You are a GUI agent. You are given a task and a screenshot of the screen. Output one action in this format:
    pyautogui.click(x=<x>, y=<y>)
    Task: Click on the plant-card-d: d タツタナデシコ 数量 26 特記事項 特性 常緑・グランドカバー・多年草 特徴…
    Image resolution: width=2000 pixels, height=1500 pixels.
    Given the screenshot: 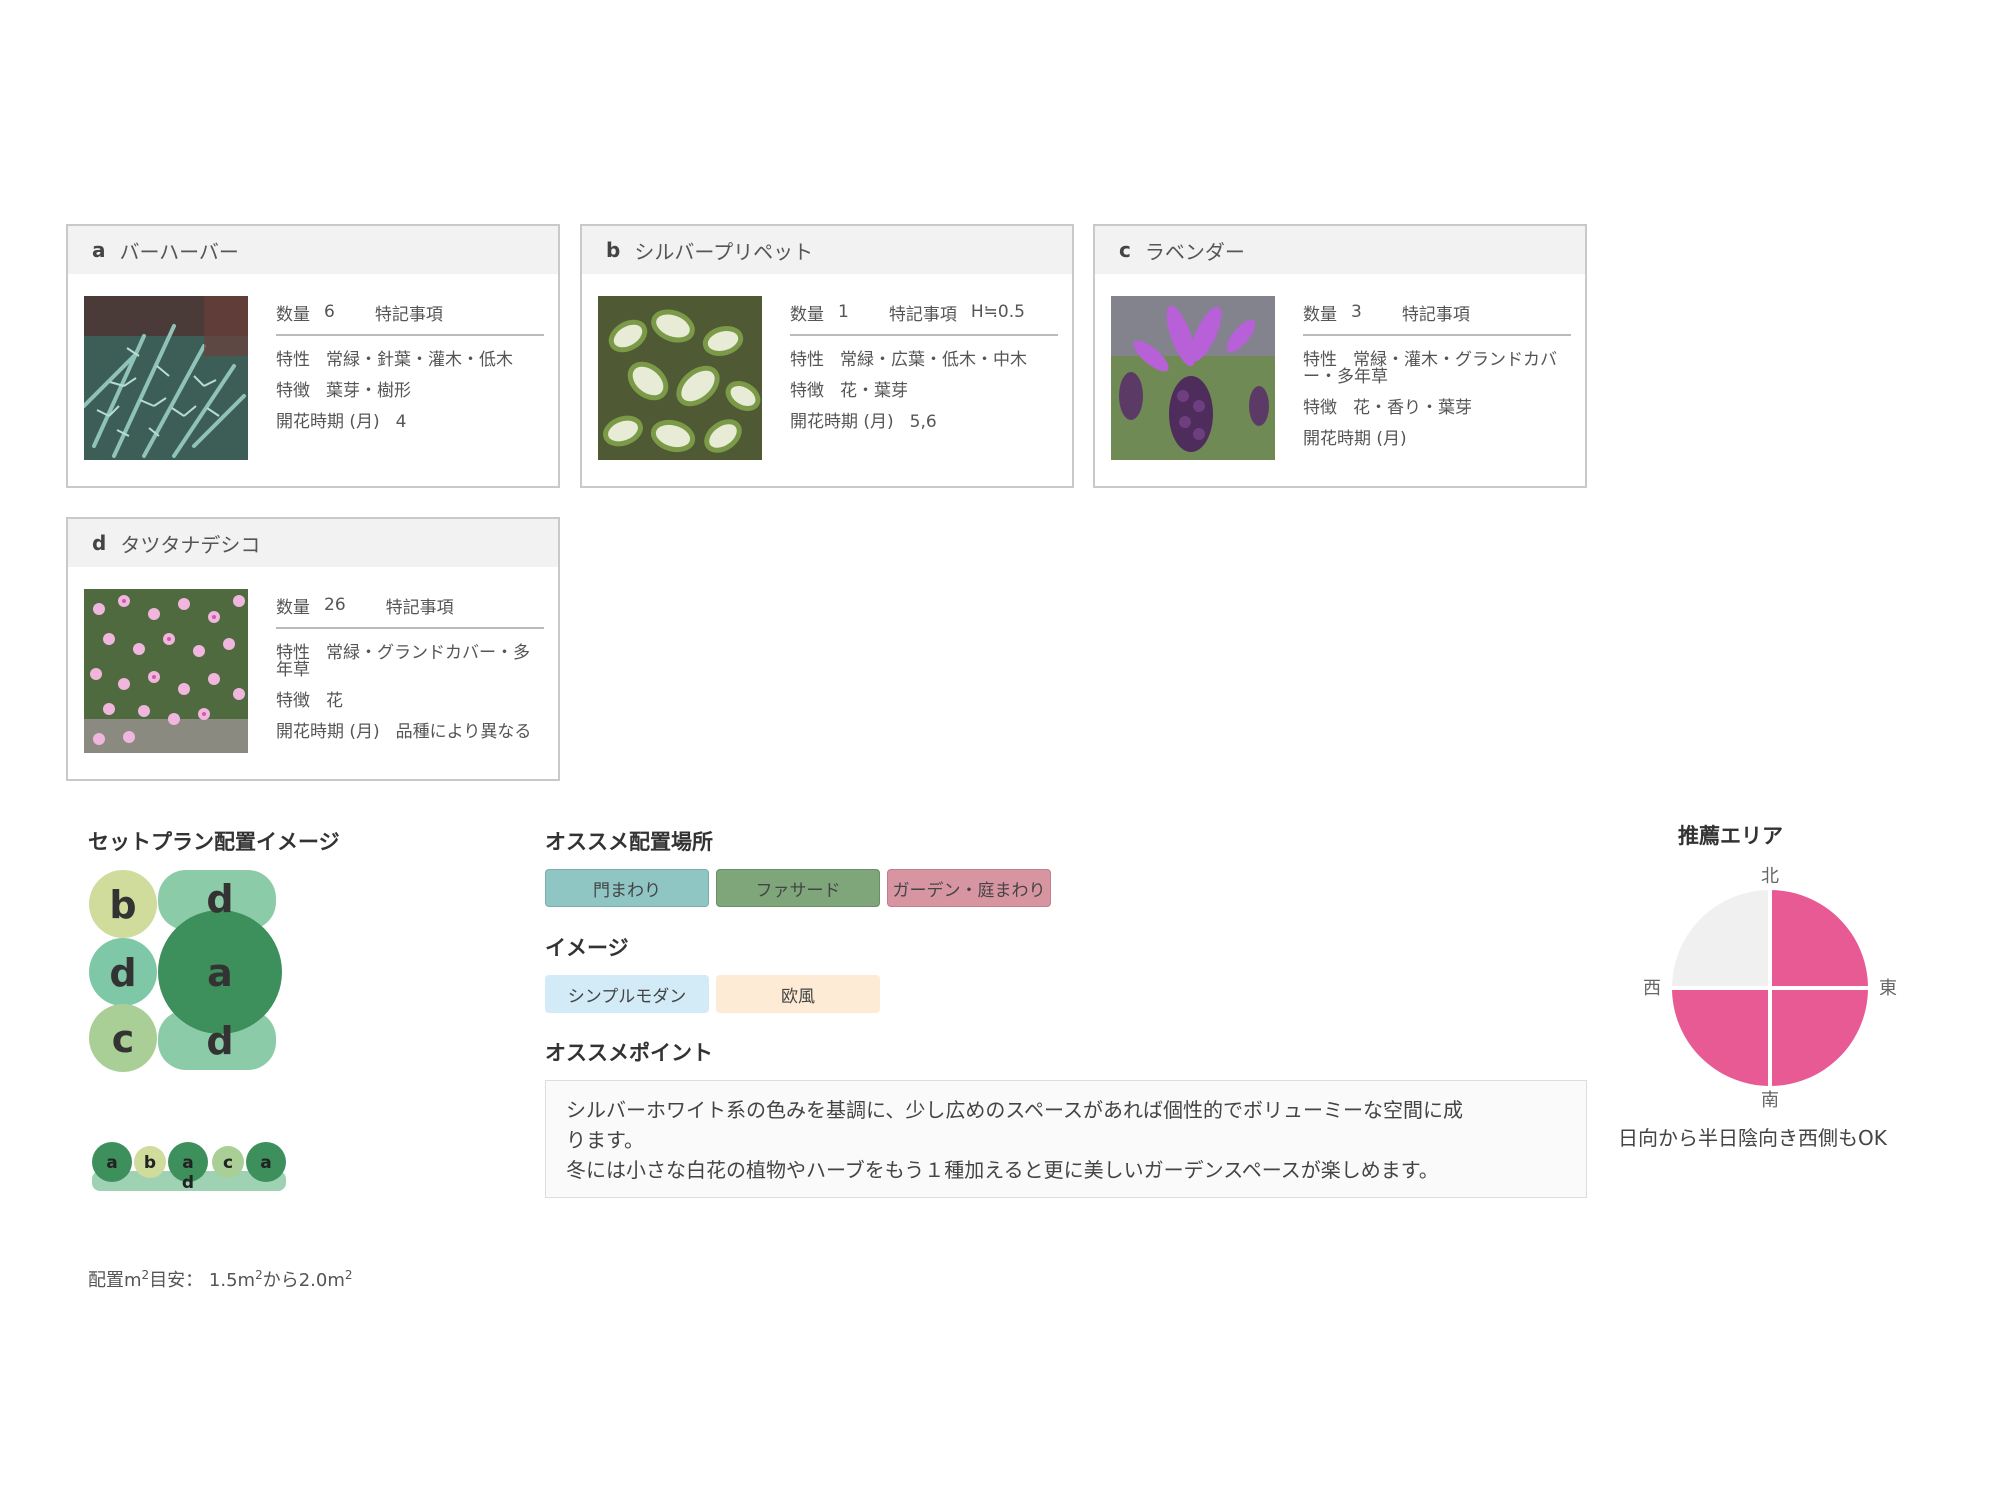 What is the action you would take?
    pyautogui.click(x=313, y=649)
    